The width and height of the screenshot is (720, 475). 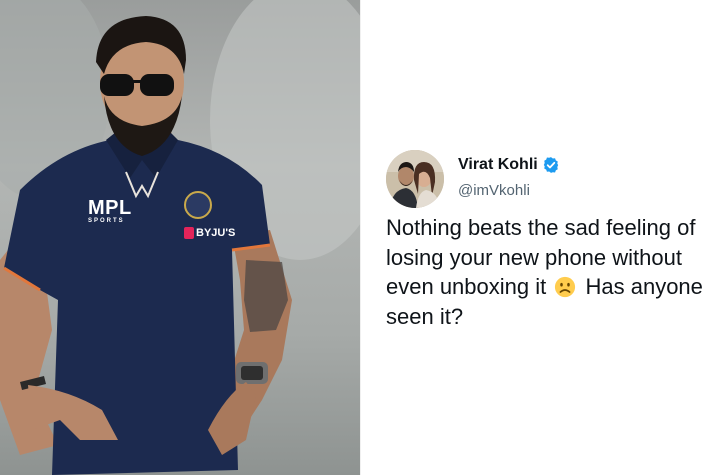 I want to click on author-handle: @imVkohli, so click(x=494, y=190).